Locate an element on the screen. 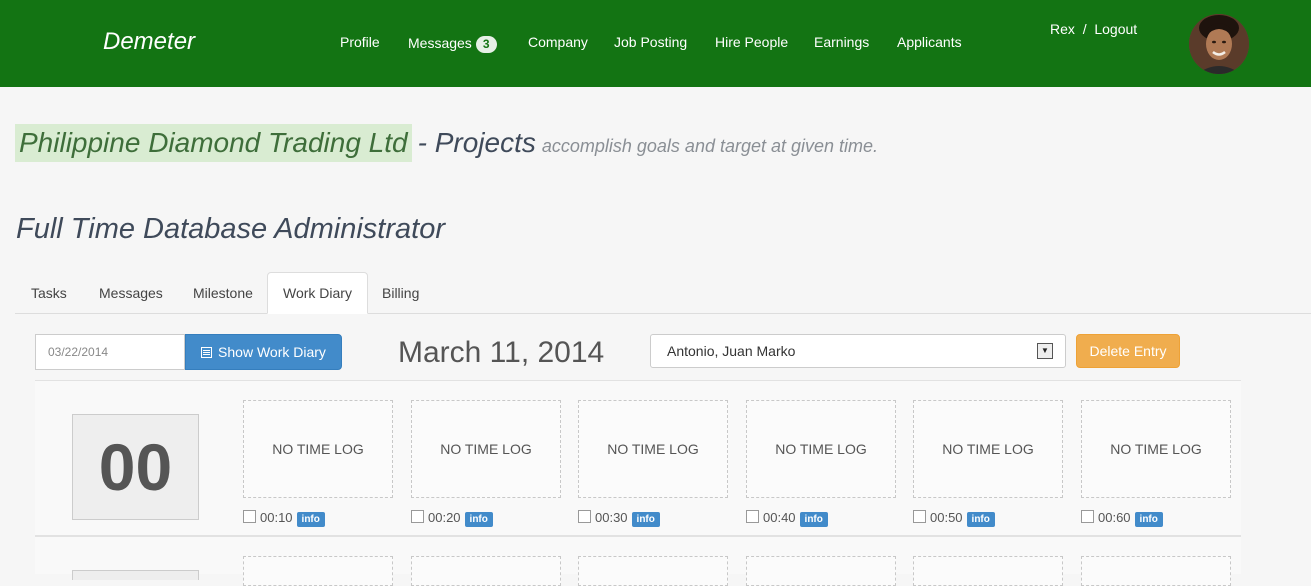 The image size is (1311, 586). nav-company: Company is located at coordinates (558, 42).